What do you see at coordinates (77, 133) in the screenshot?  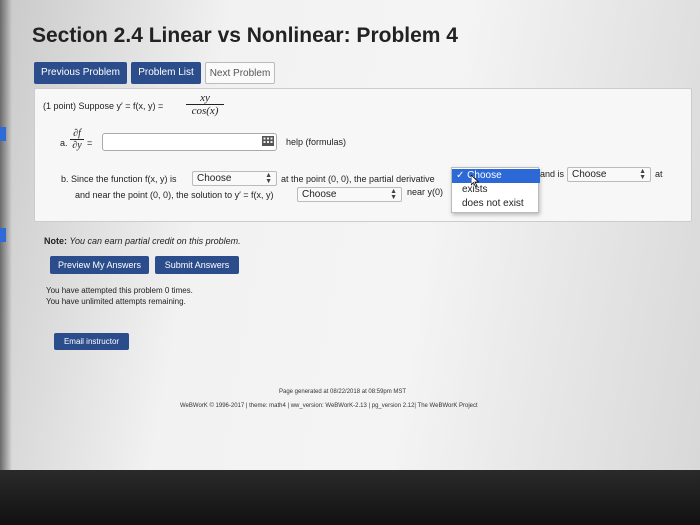 I see `partial-numerator: ∂f` at bounding box center [77, 133].